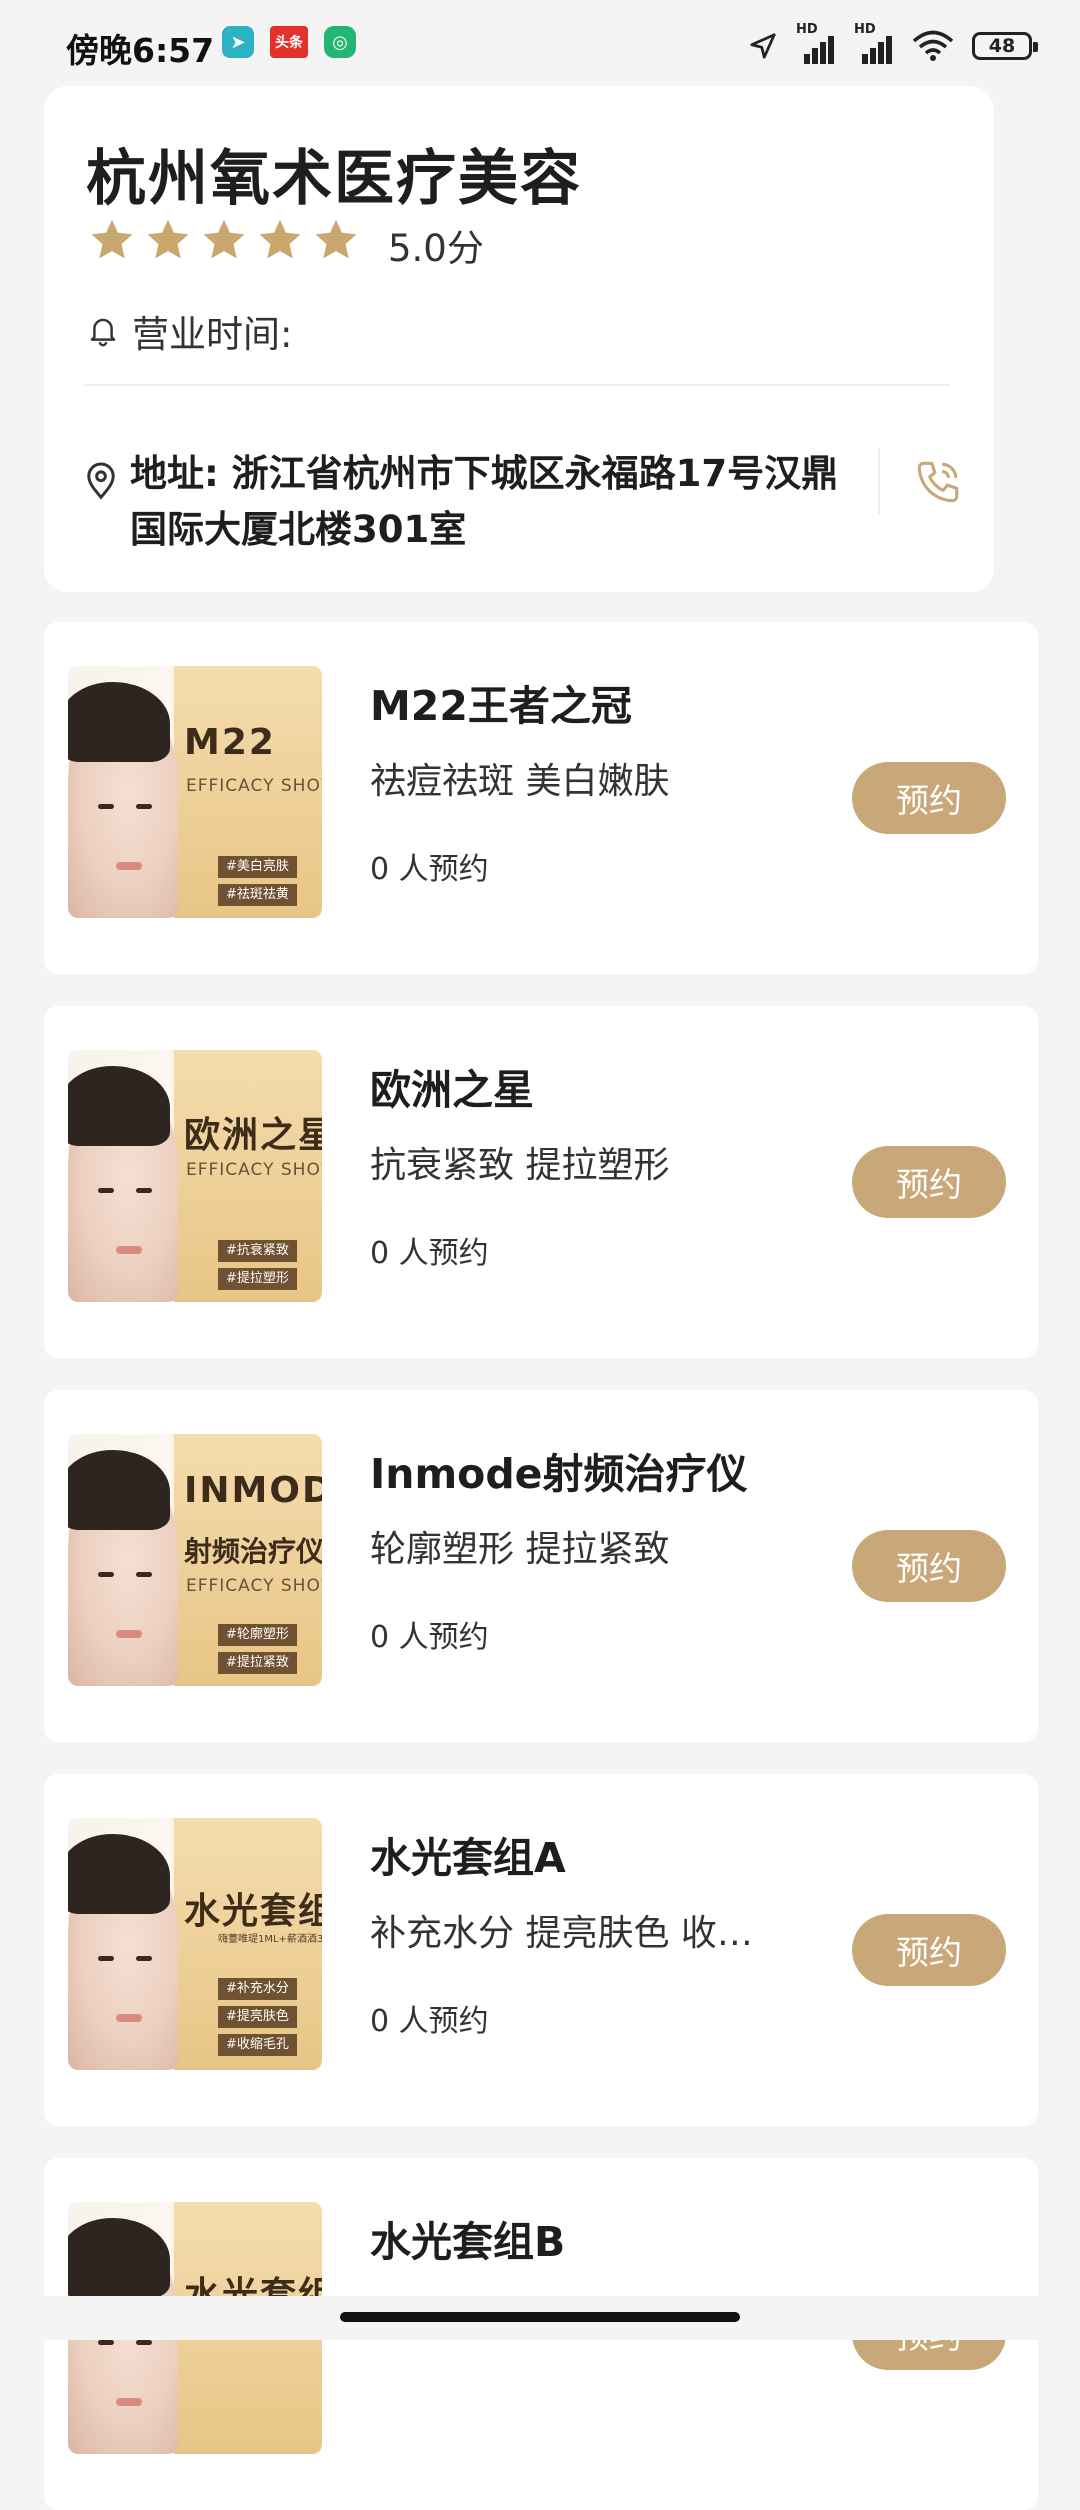 The width and height of the screenshot is (1080, 2510). What do you see at coordinates (289, 42) in the screenshot?
I see `toutiao-icon: 头条` at bounding box center [289, 42].